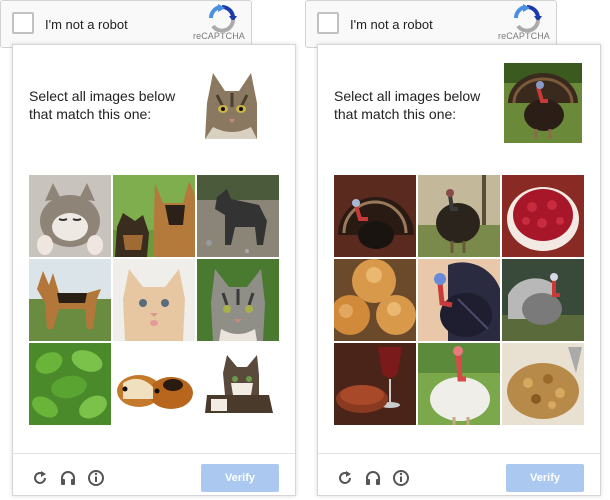  Describe the element at coordinates (238, 384) in the screenshot. I see `grid-tile-kitten-lying` at that location.